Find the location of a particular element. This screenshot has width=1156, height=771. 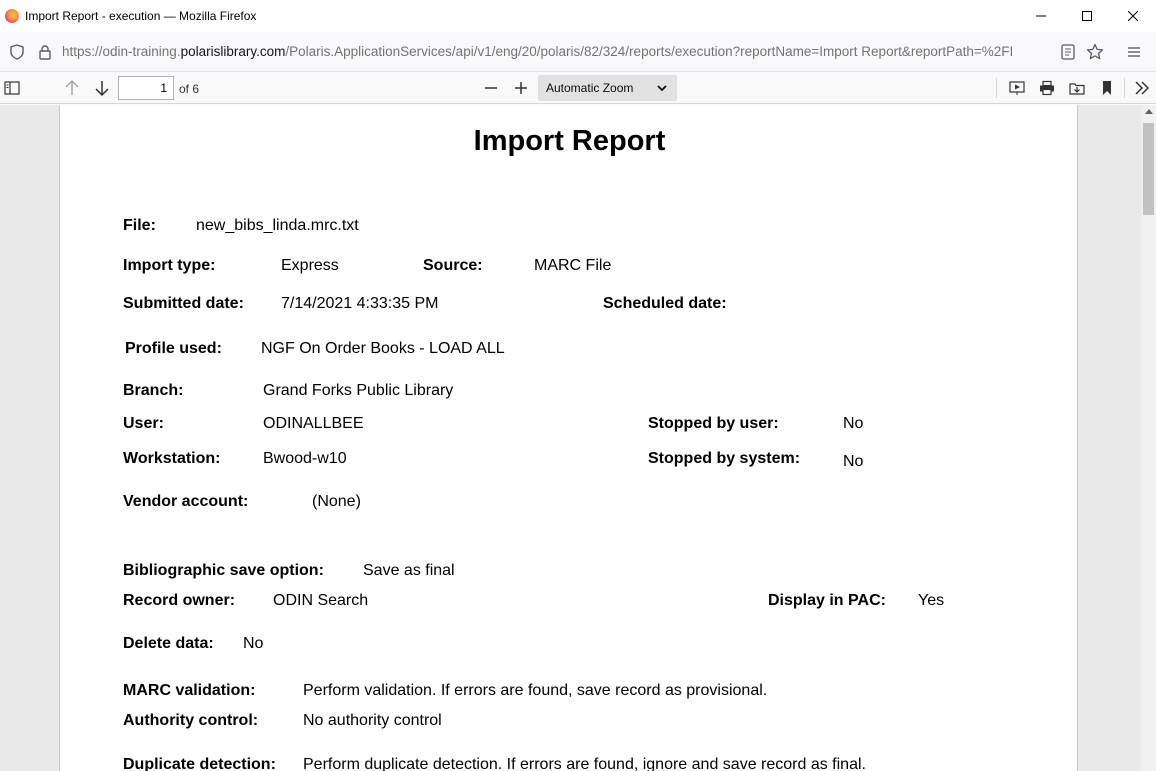

lock-icon is located at coordinates (45, 52).